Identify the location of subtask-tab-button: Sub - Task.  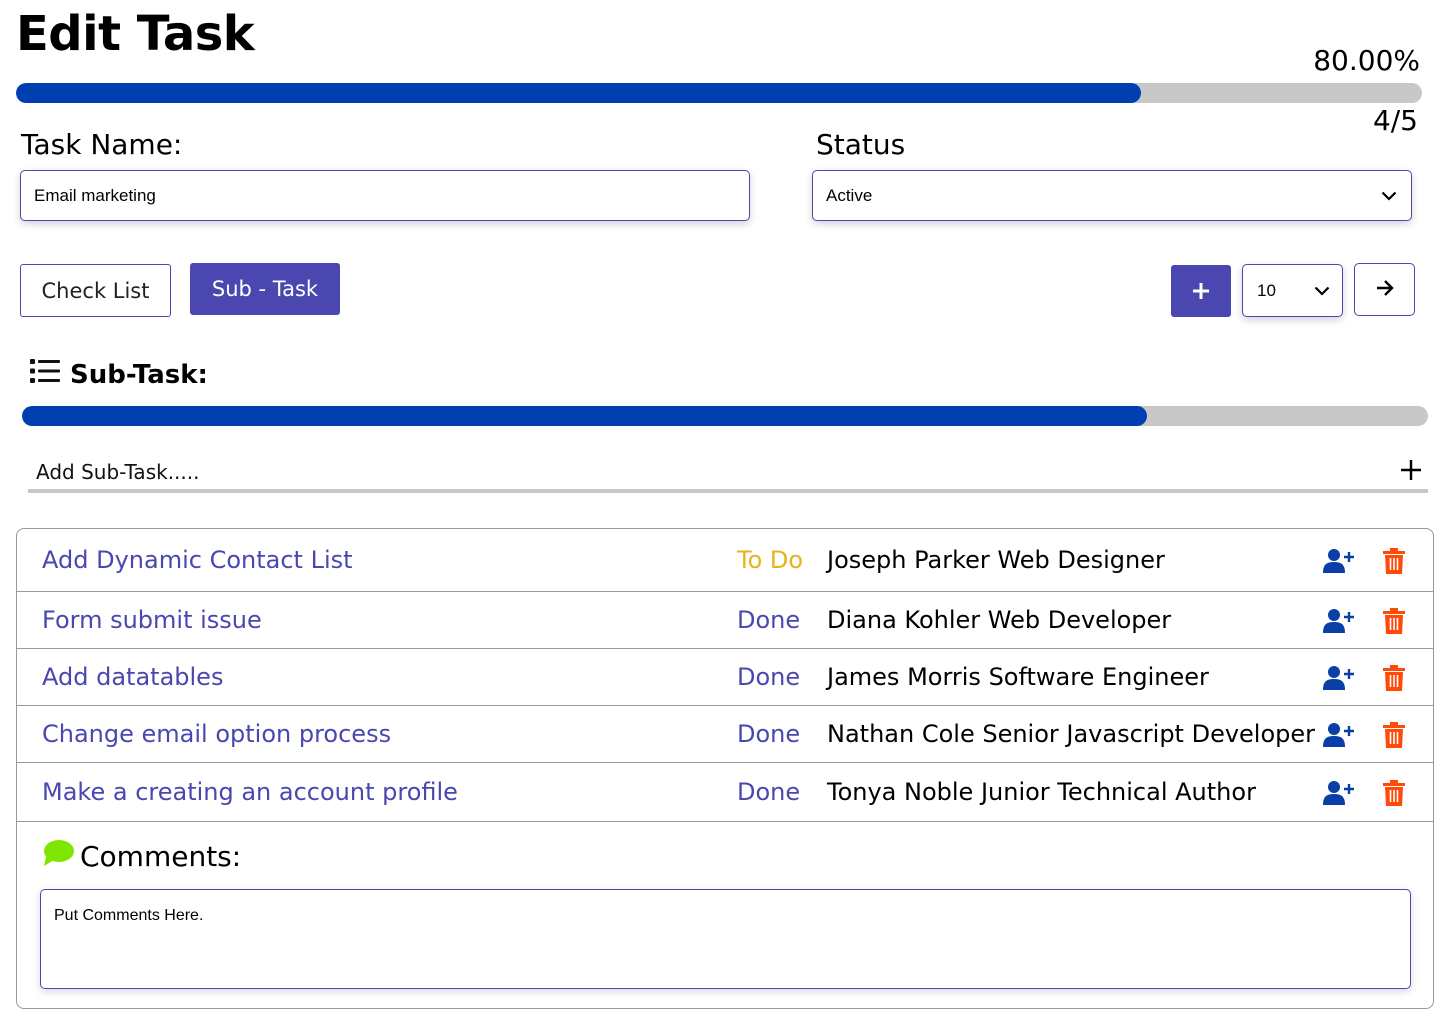
(265, 289).